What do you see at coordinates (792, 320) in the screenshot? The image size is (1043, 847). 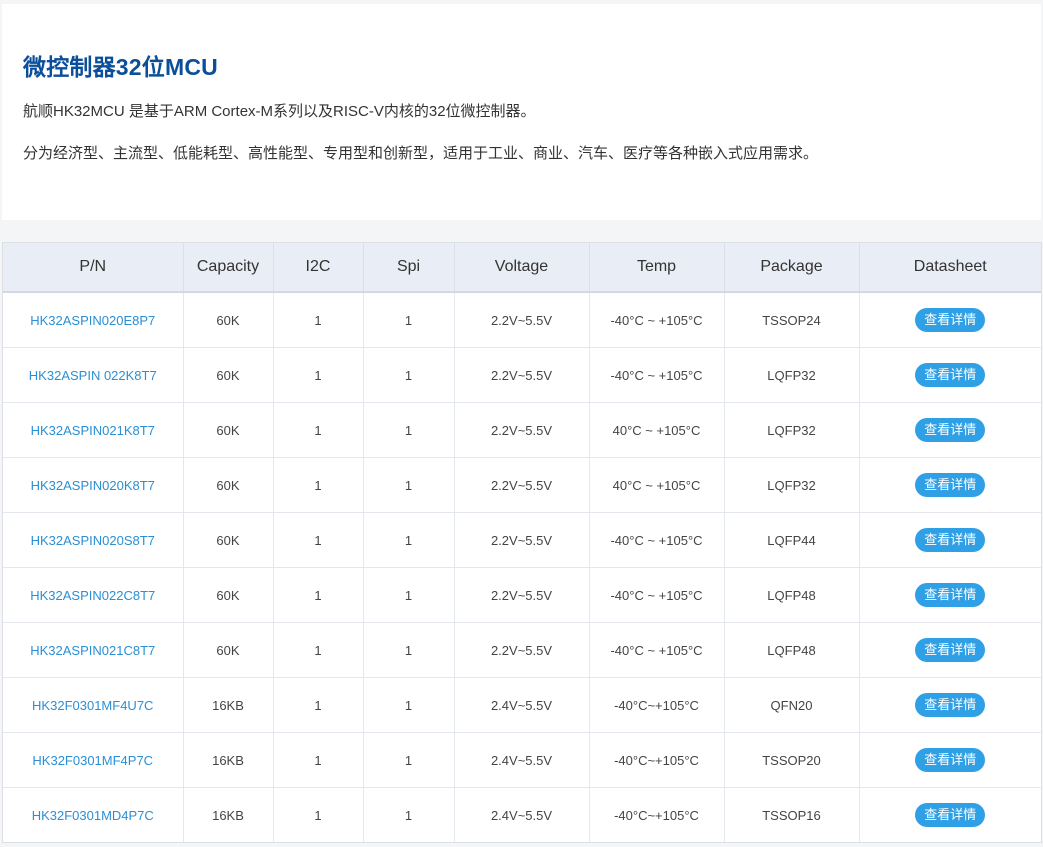 I see `package-cell: TSSOP24` at bounding box center [792, 320].